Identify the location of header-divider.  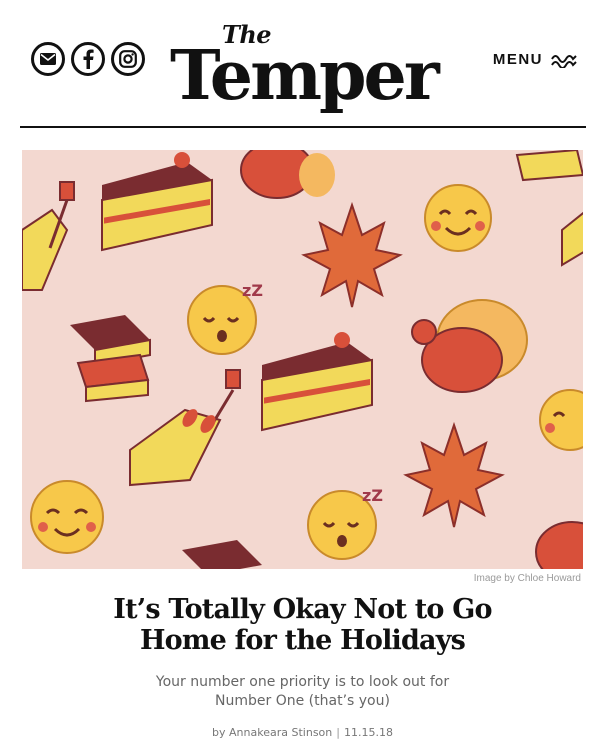
(303, 127).